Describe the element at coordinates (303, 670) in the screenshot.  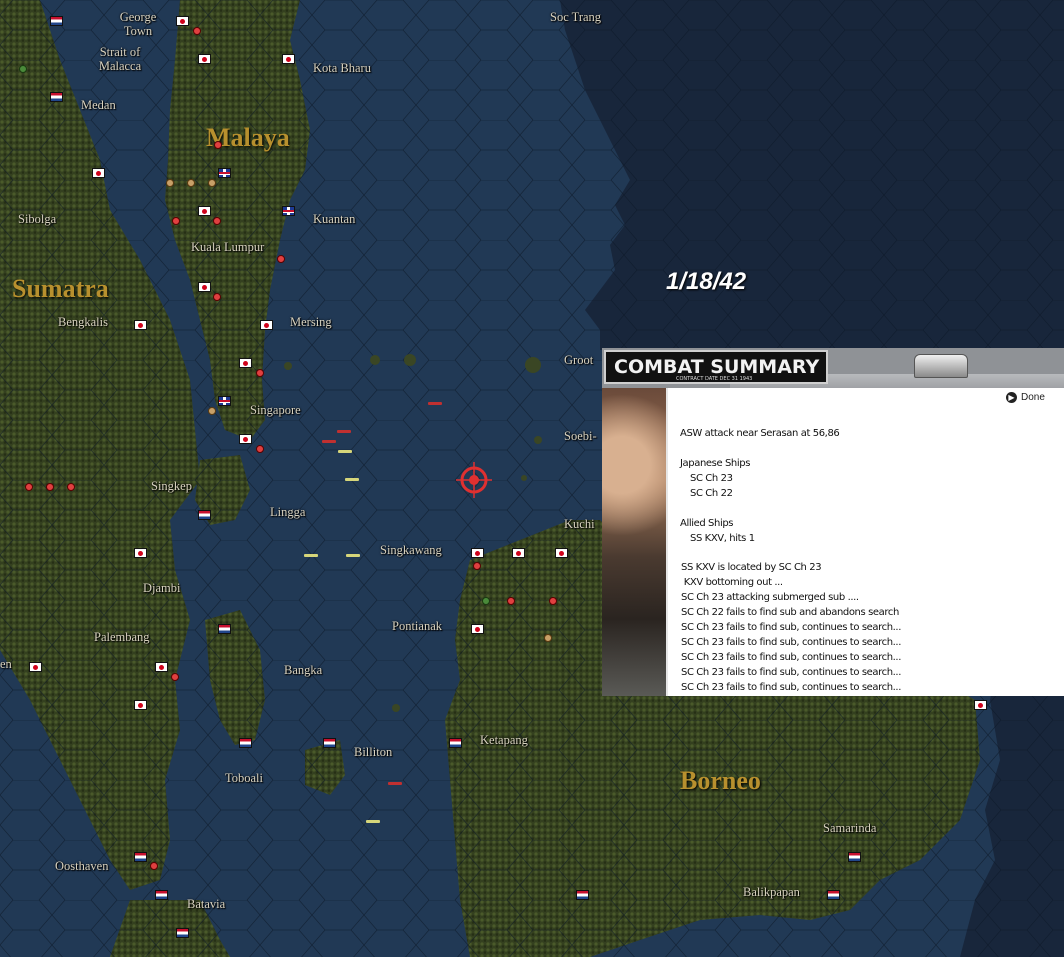
I see `place-label: Bangka` at that location.